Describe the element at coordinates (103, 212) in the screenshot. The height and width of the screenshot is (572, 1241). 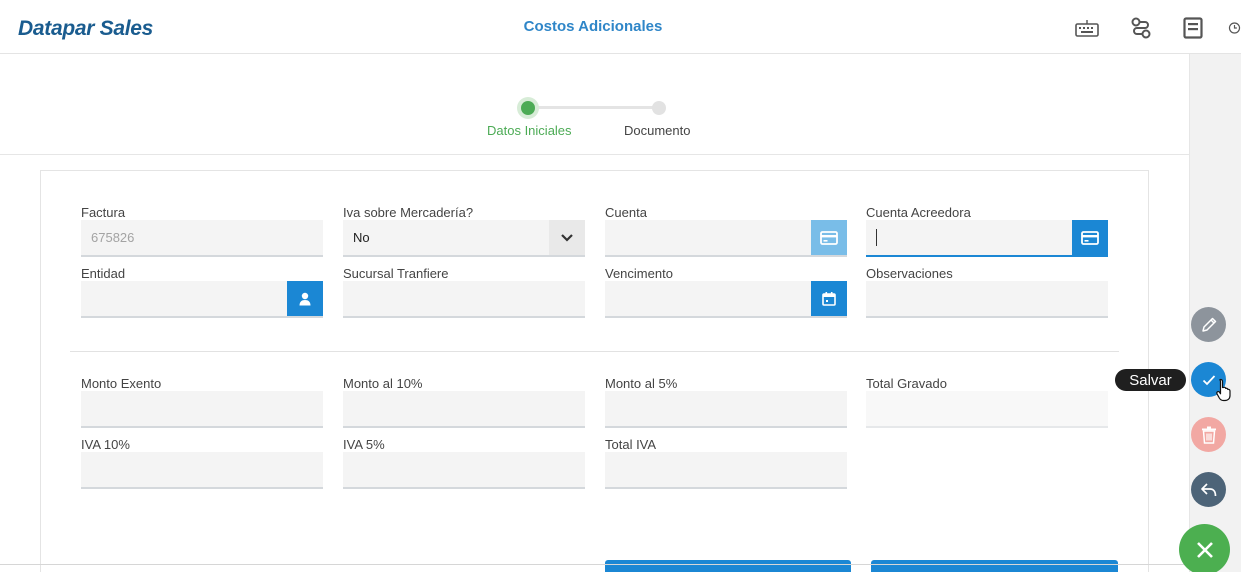
I see `factura-label: Factura` at that location.